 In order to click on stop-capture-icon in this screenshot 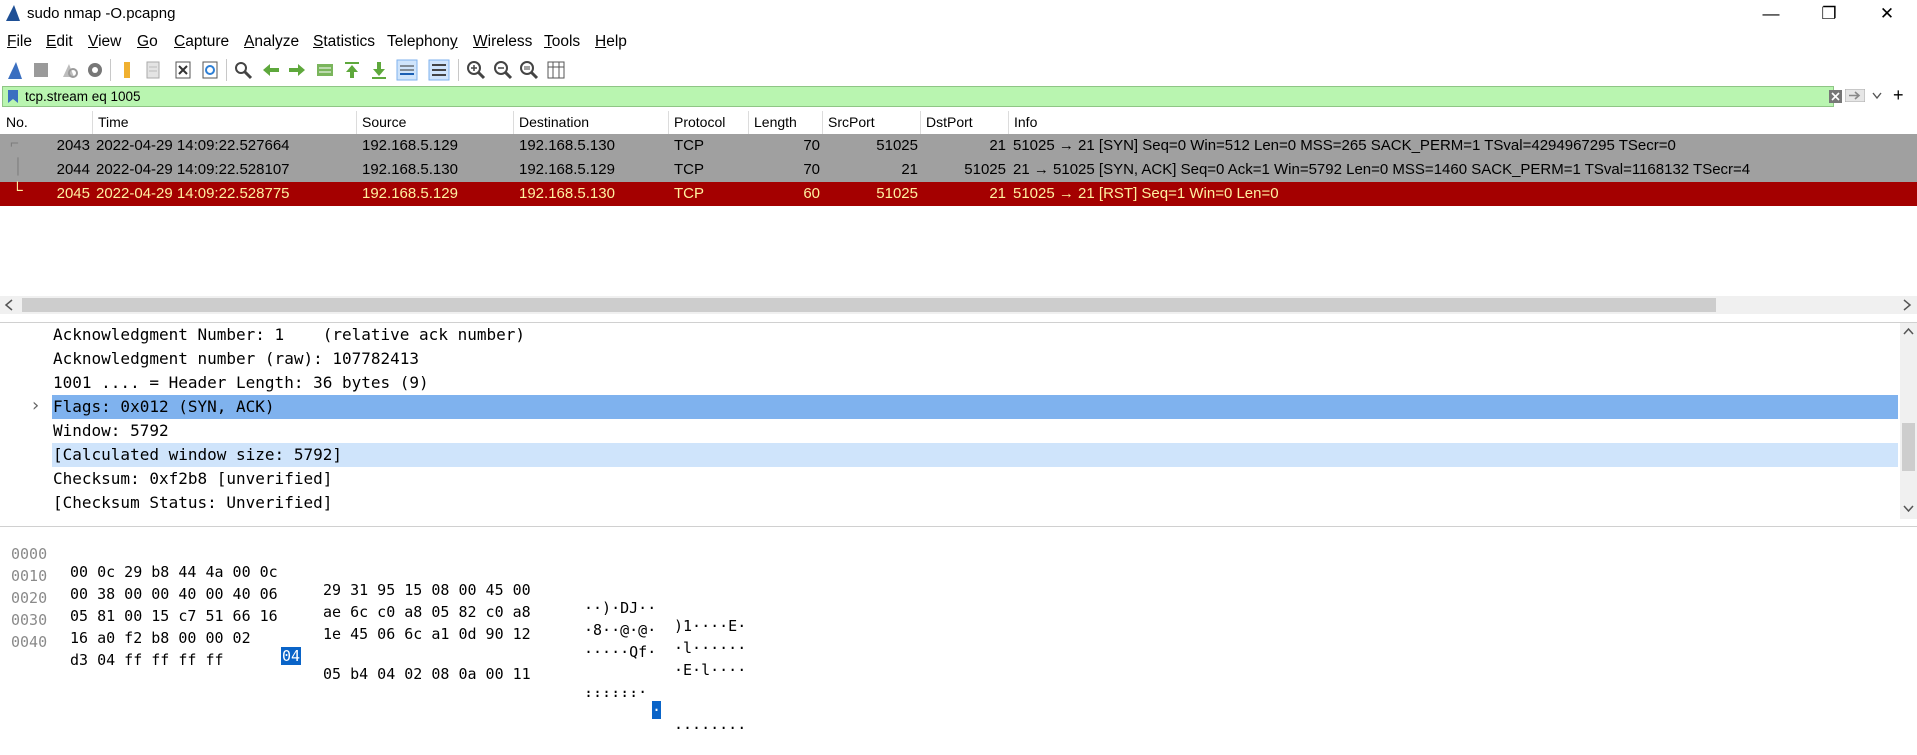, I will do `click(41, 70)`.